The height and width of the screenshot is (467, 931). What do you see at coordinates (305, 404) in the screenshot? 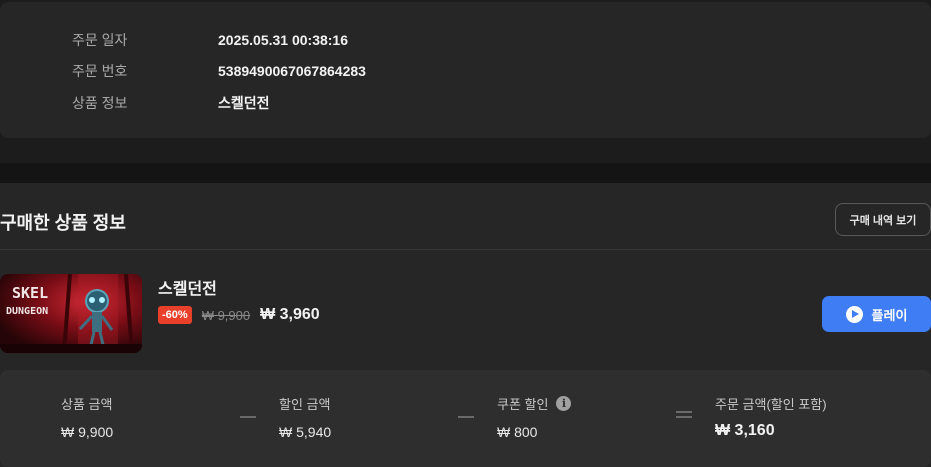
I see `discount-amount-label: 할인 금액` at bounding box center [305, 404].